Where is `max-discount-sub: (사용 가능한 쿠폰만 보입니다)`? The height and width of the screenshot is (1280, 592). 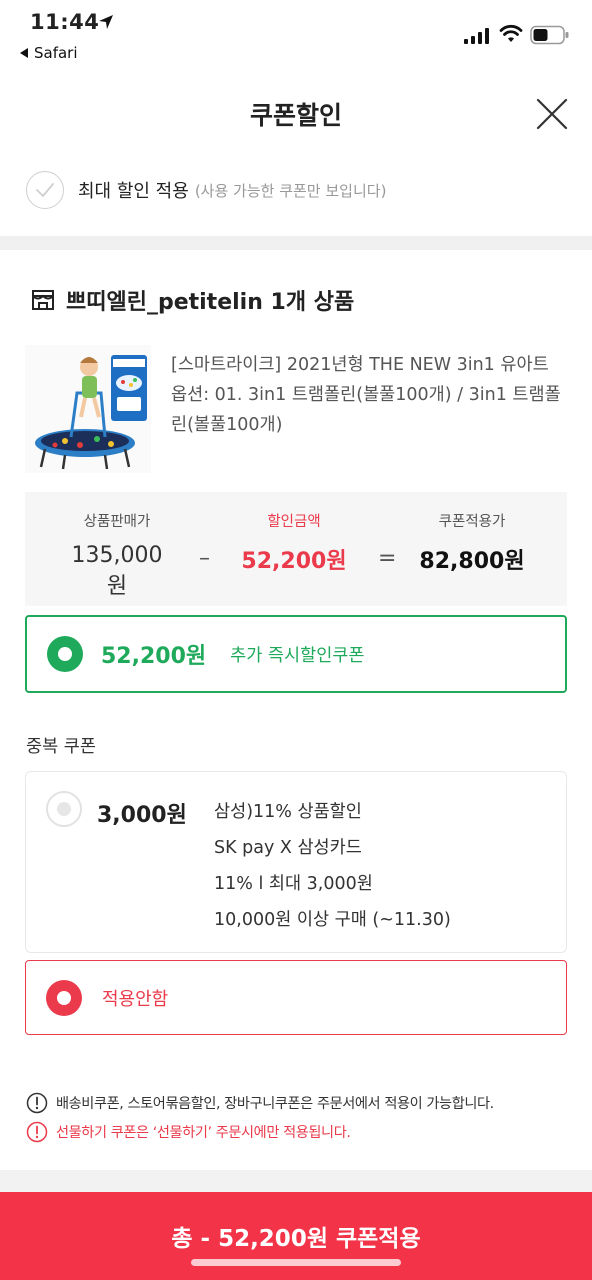
max-discount-sub: (사용 가능한 쿠폰만 보입니다) is located at coordinates (290, 190).